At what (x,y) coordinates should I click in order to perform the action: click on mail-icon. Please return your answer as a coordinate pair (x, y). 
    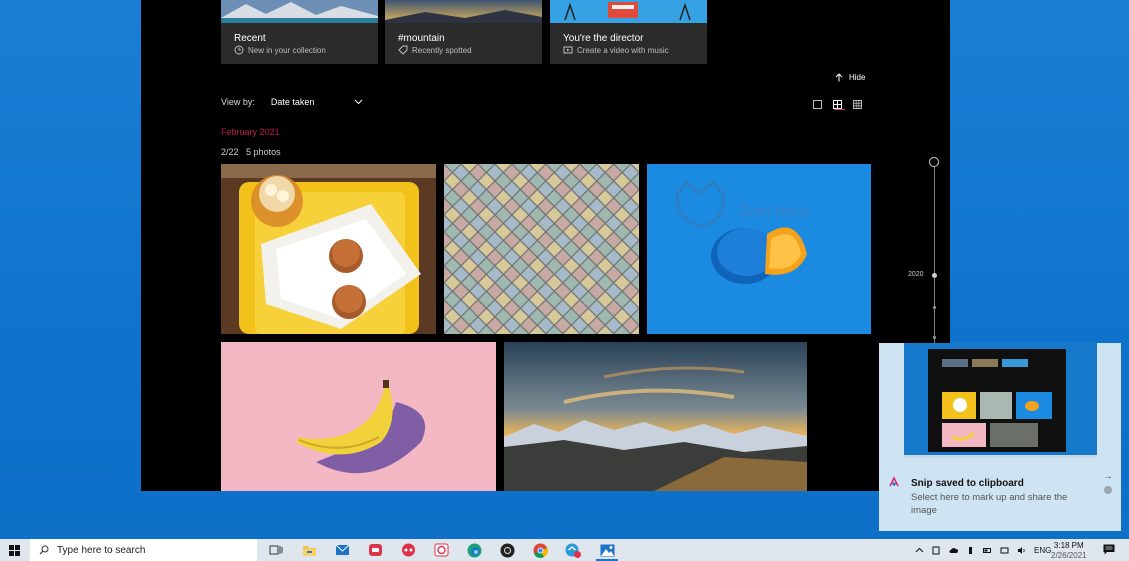
    Looking at the image, I should click on (342, 550).